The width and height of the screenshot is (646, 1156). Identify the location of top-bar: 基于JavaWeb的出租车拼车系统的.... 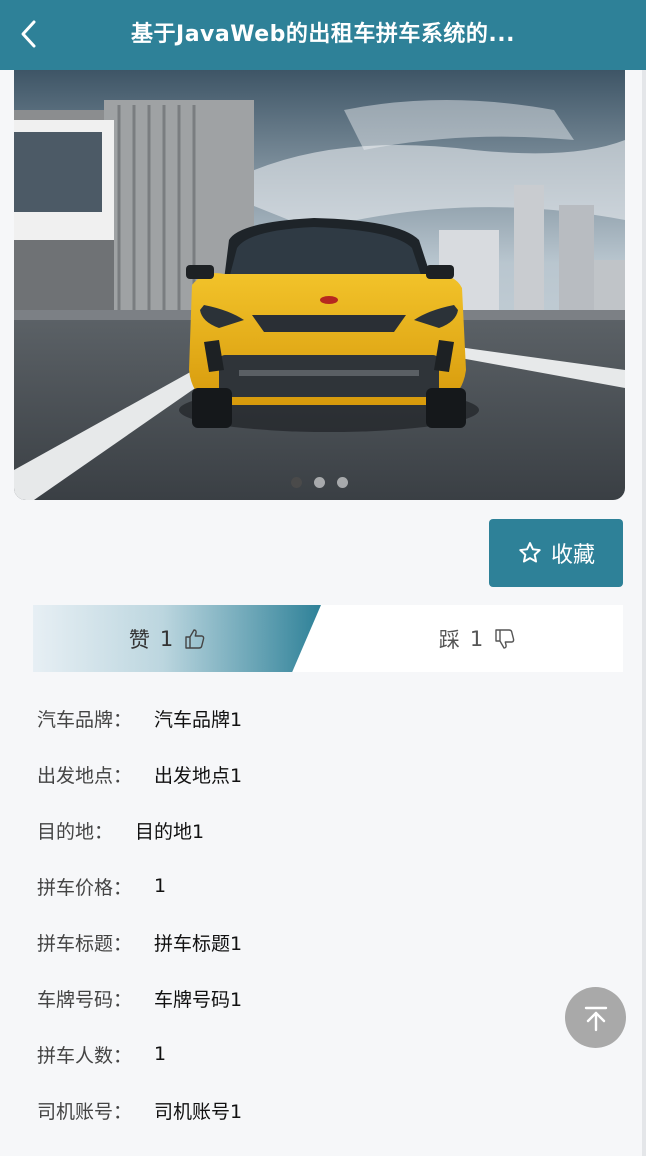
(323, 35).